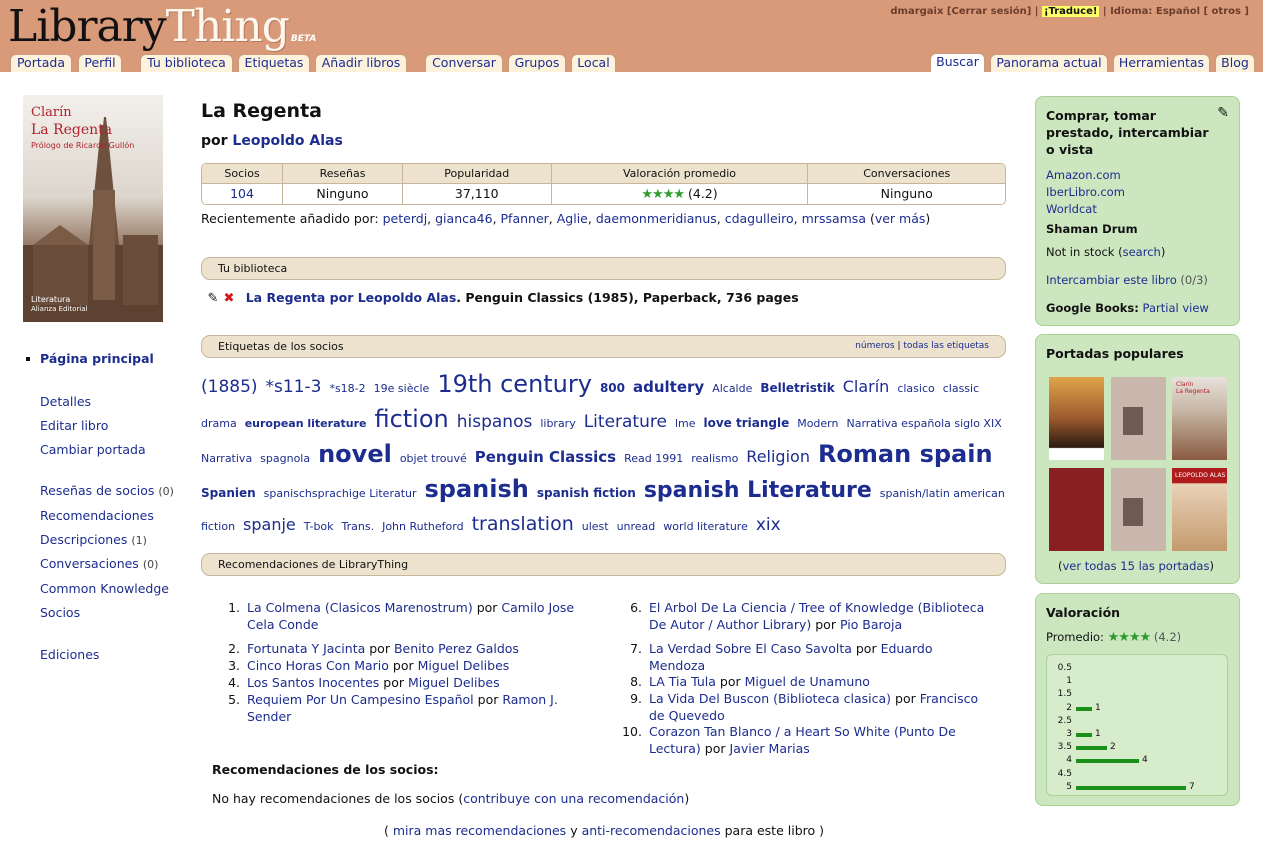 The image size is (1263, 859). What do you see at coordinates (69, 654) in the screenshot?
I see `nav-ediciones: Ediciones` at bounding box center [69, 654].